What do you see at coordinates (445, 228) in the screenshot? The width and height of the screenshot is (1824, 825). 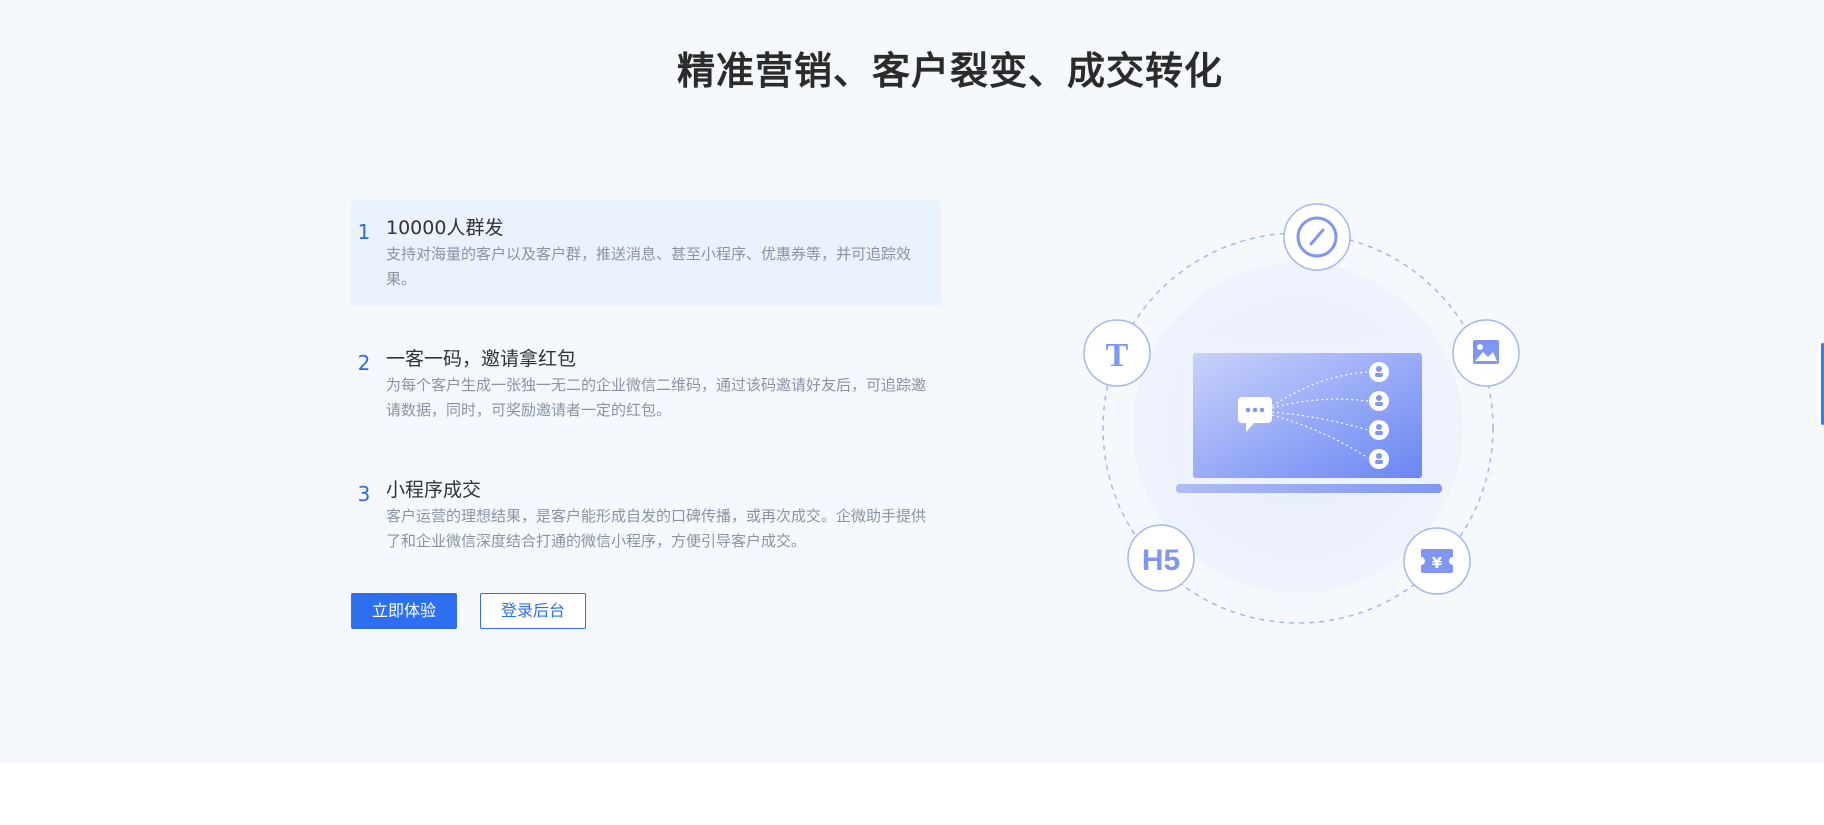 I see `feature-title: 10000人群发` at bounding box center [445, 228].